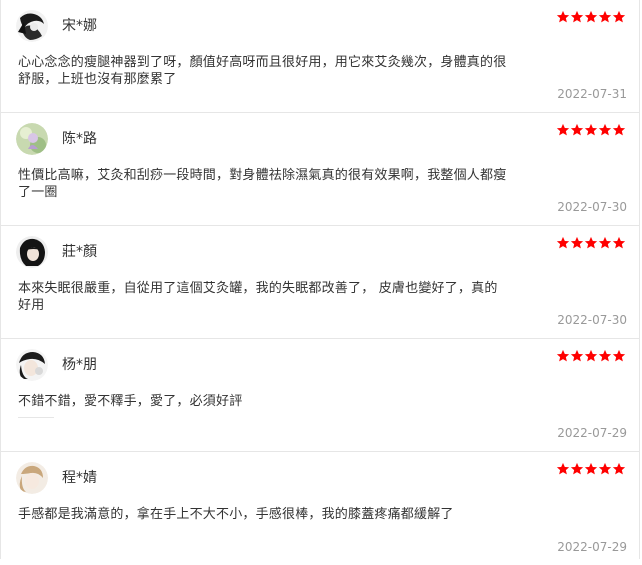  I want to click on reviewer-name: 杨*朋, so click(79, 365).